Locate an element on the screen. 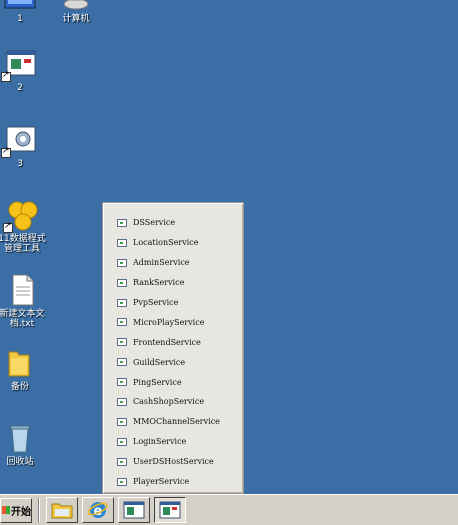  jumplist-item: LocationService is located at coordinates (173, 243).